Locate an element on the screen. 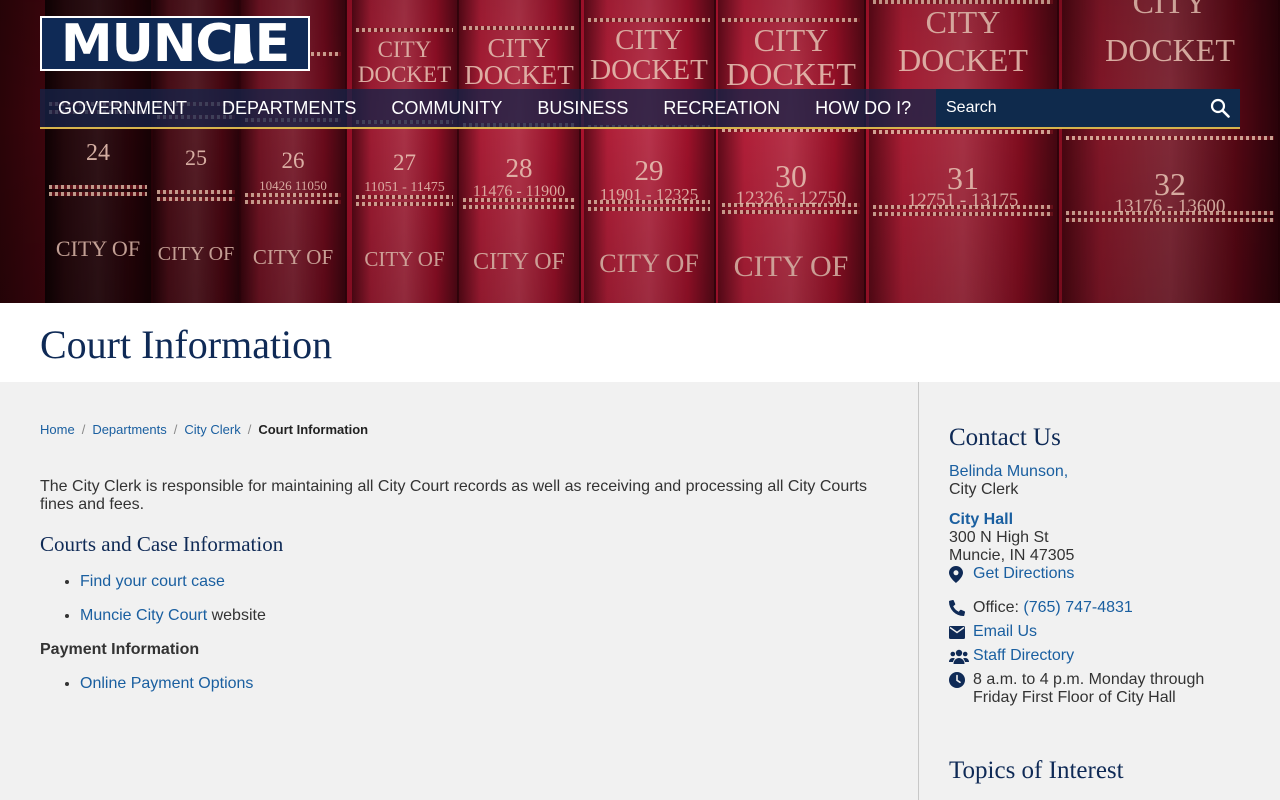  muncie-logo: MUNC E is located at coordinates (175, 43).